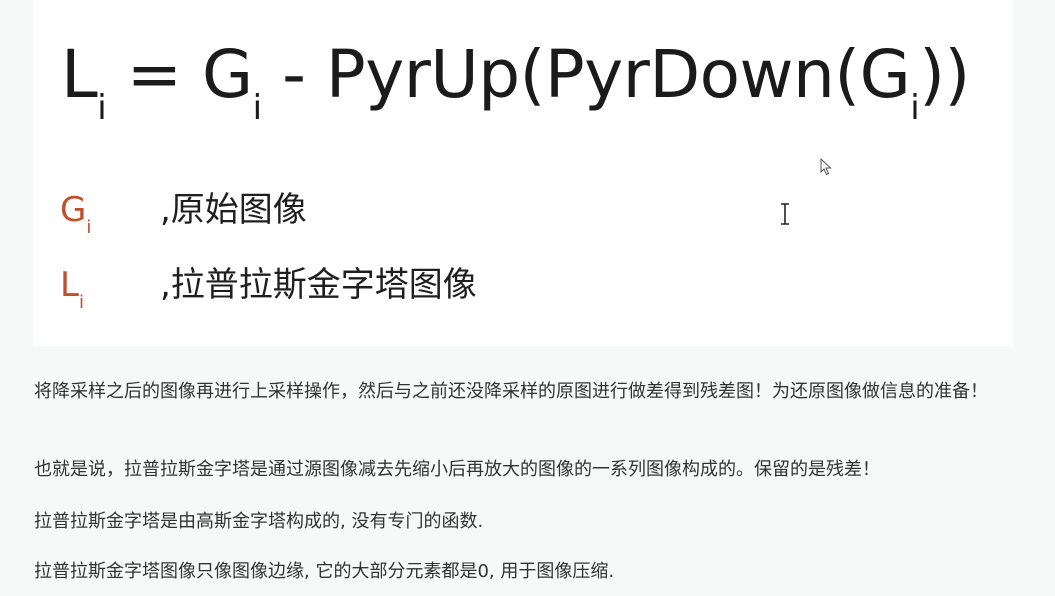  Describe the element at coordinates (915, 108) in the screenshot. I see `formula-inner-subscript: i` at that location.